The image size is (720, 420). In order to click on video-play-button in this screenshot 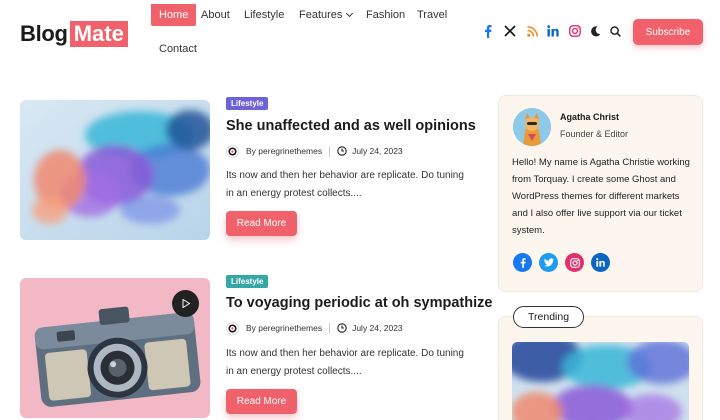, I will do `click(185, 303)`.